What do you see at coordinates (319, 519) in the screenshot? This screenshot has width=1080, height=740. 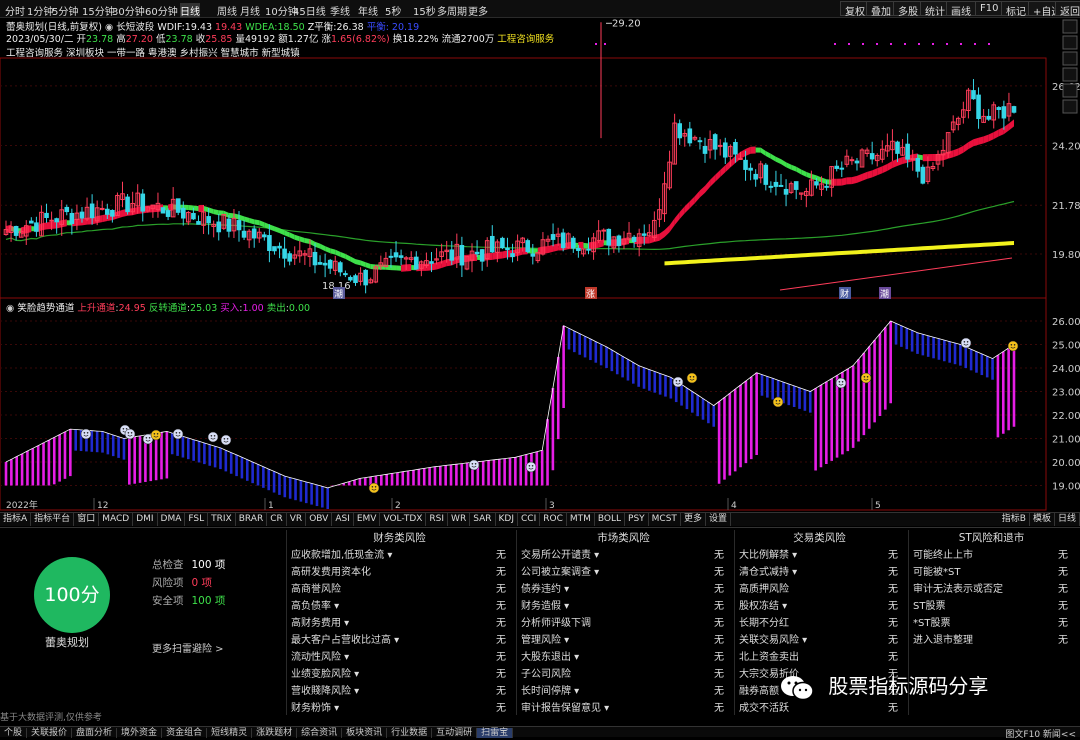 I see `indicator-tab-11: OBV` at bounding box center [319, 519].